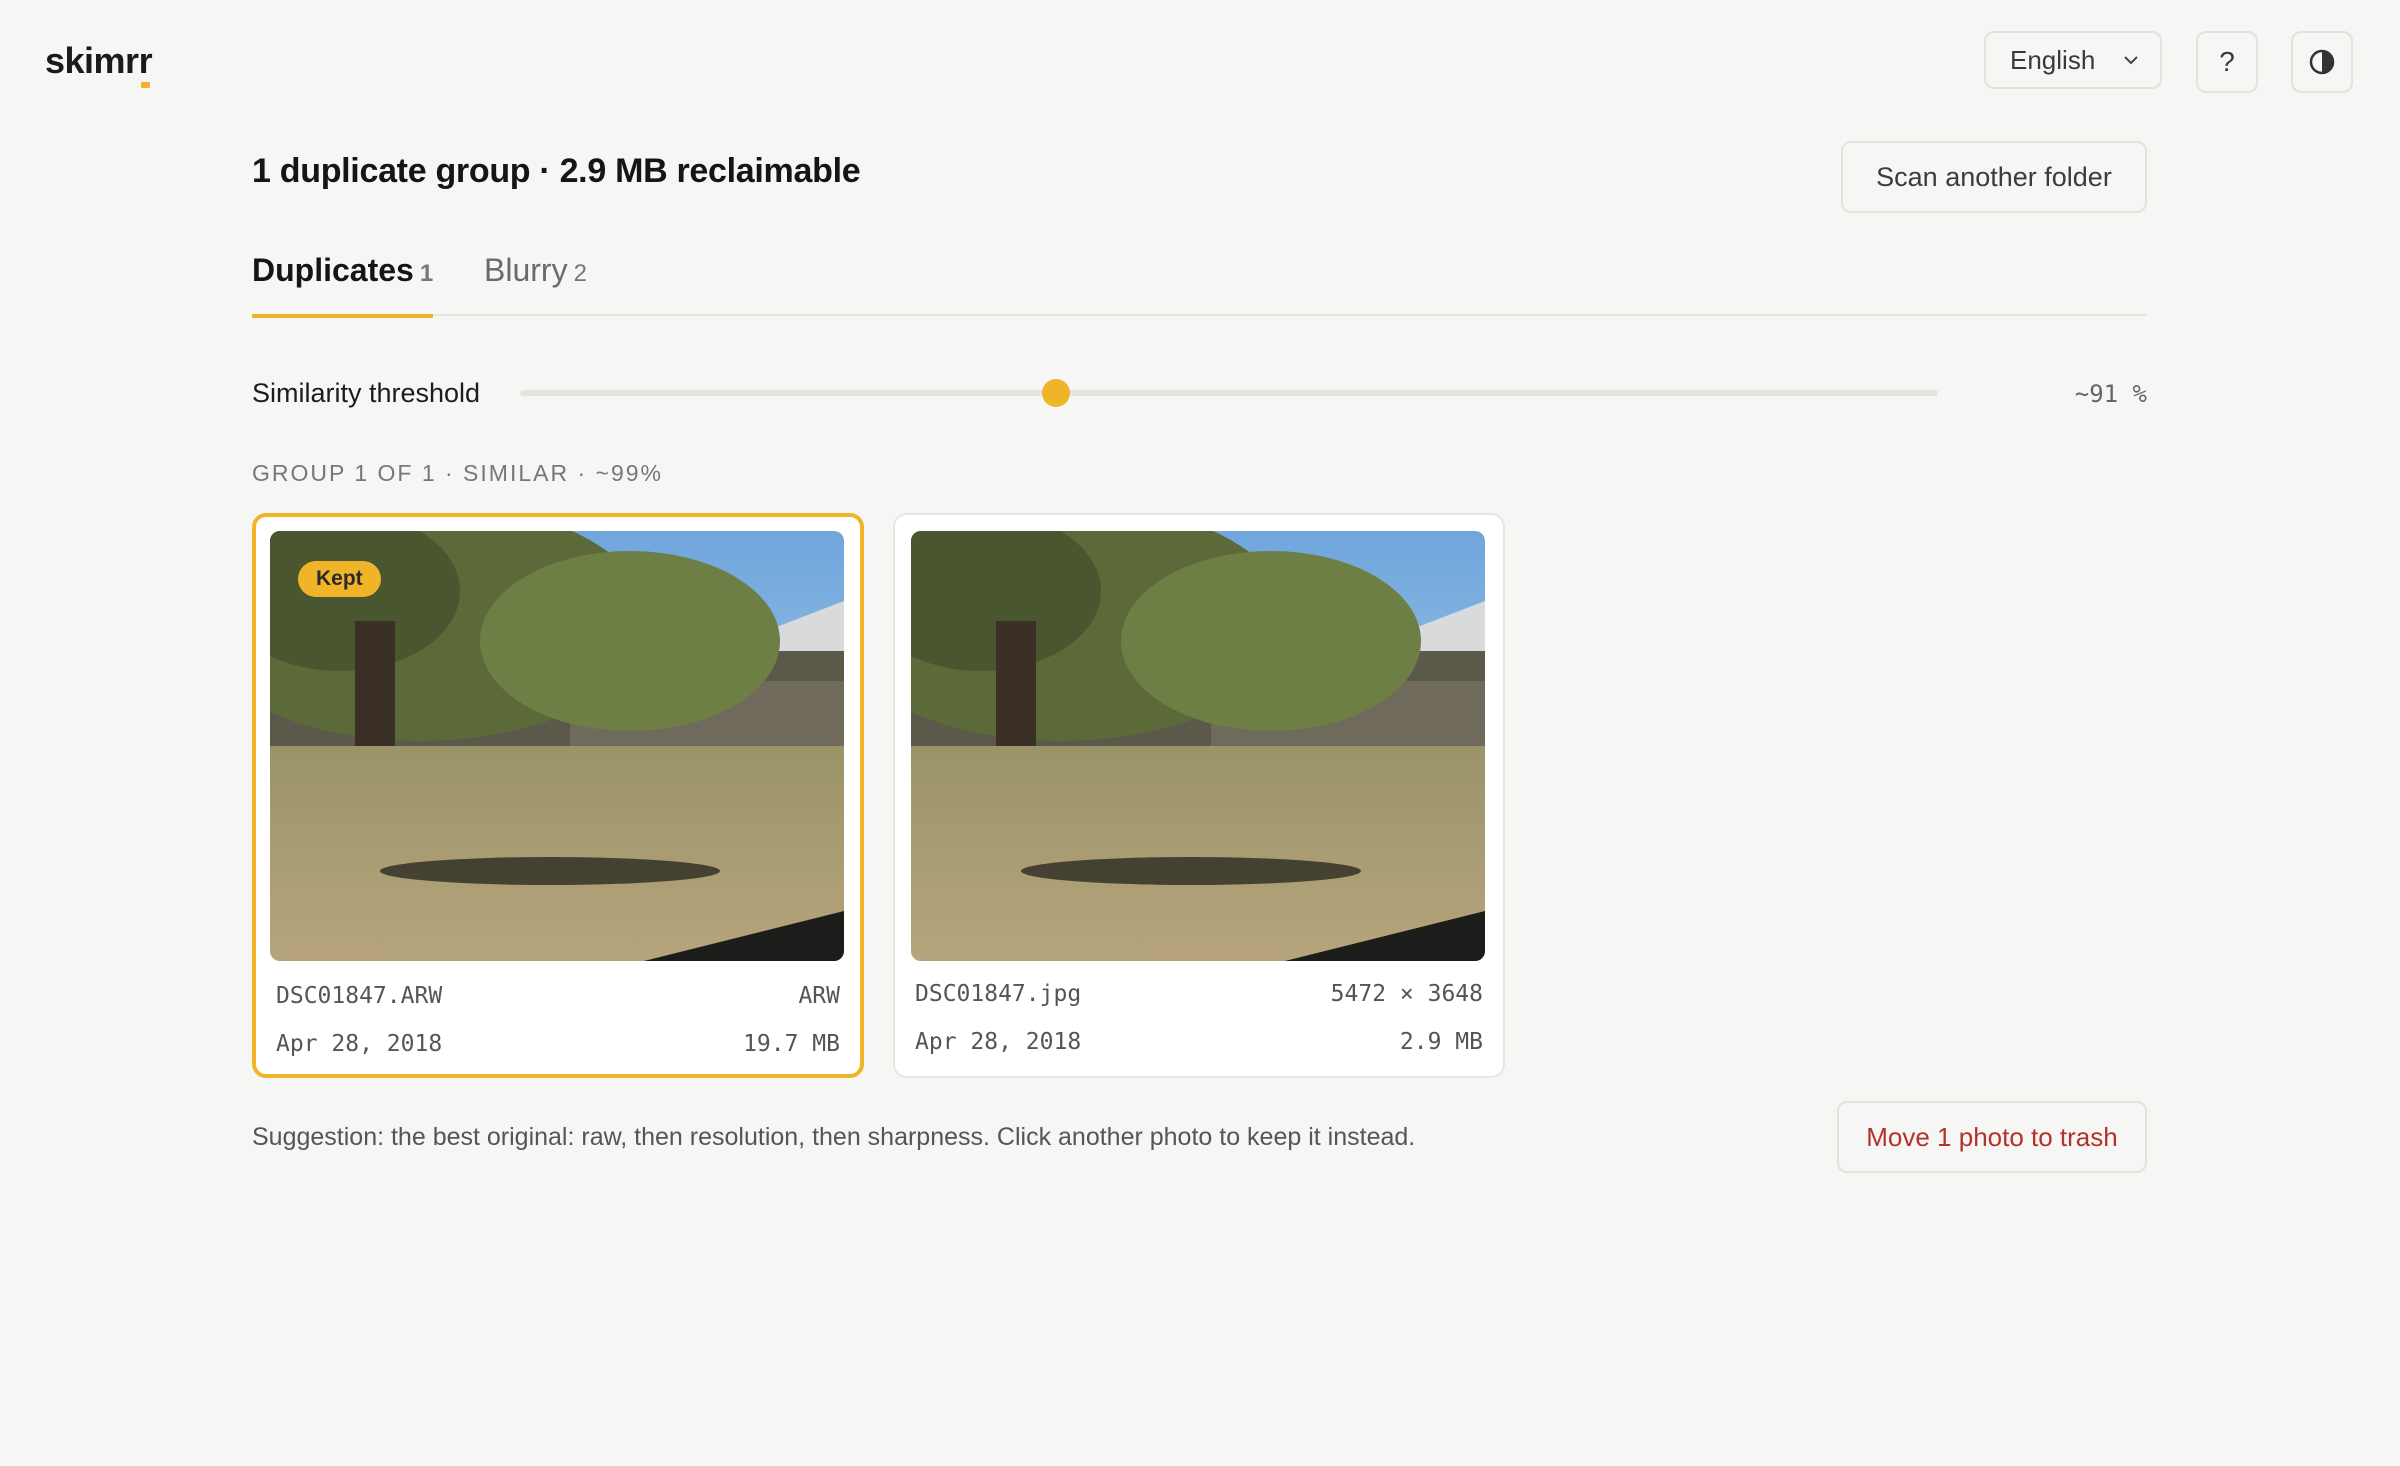 Image resolution: width=2400 pixels, height=1466 pixels. Describe the element at coordinates (1441, 1042) in the screenshot. I see `photo-size: 2.9 MB` at that location.